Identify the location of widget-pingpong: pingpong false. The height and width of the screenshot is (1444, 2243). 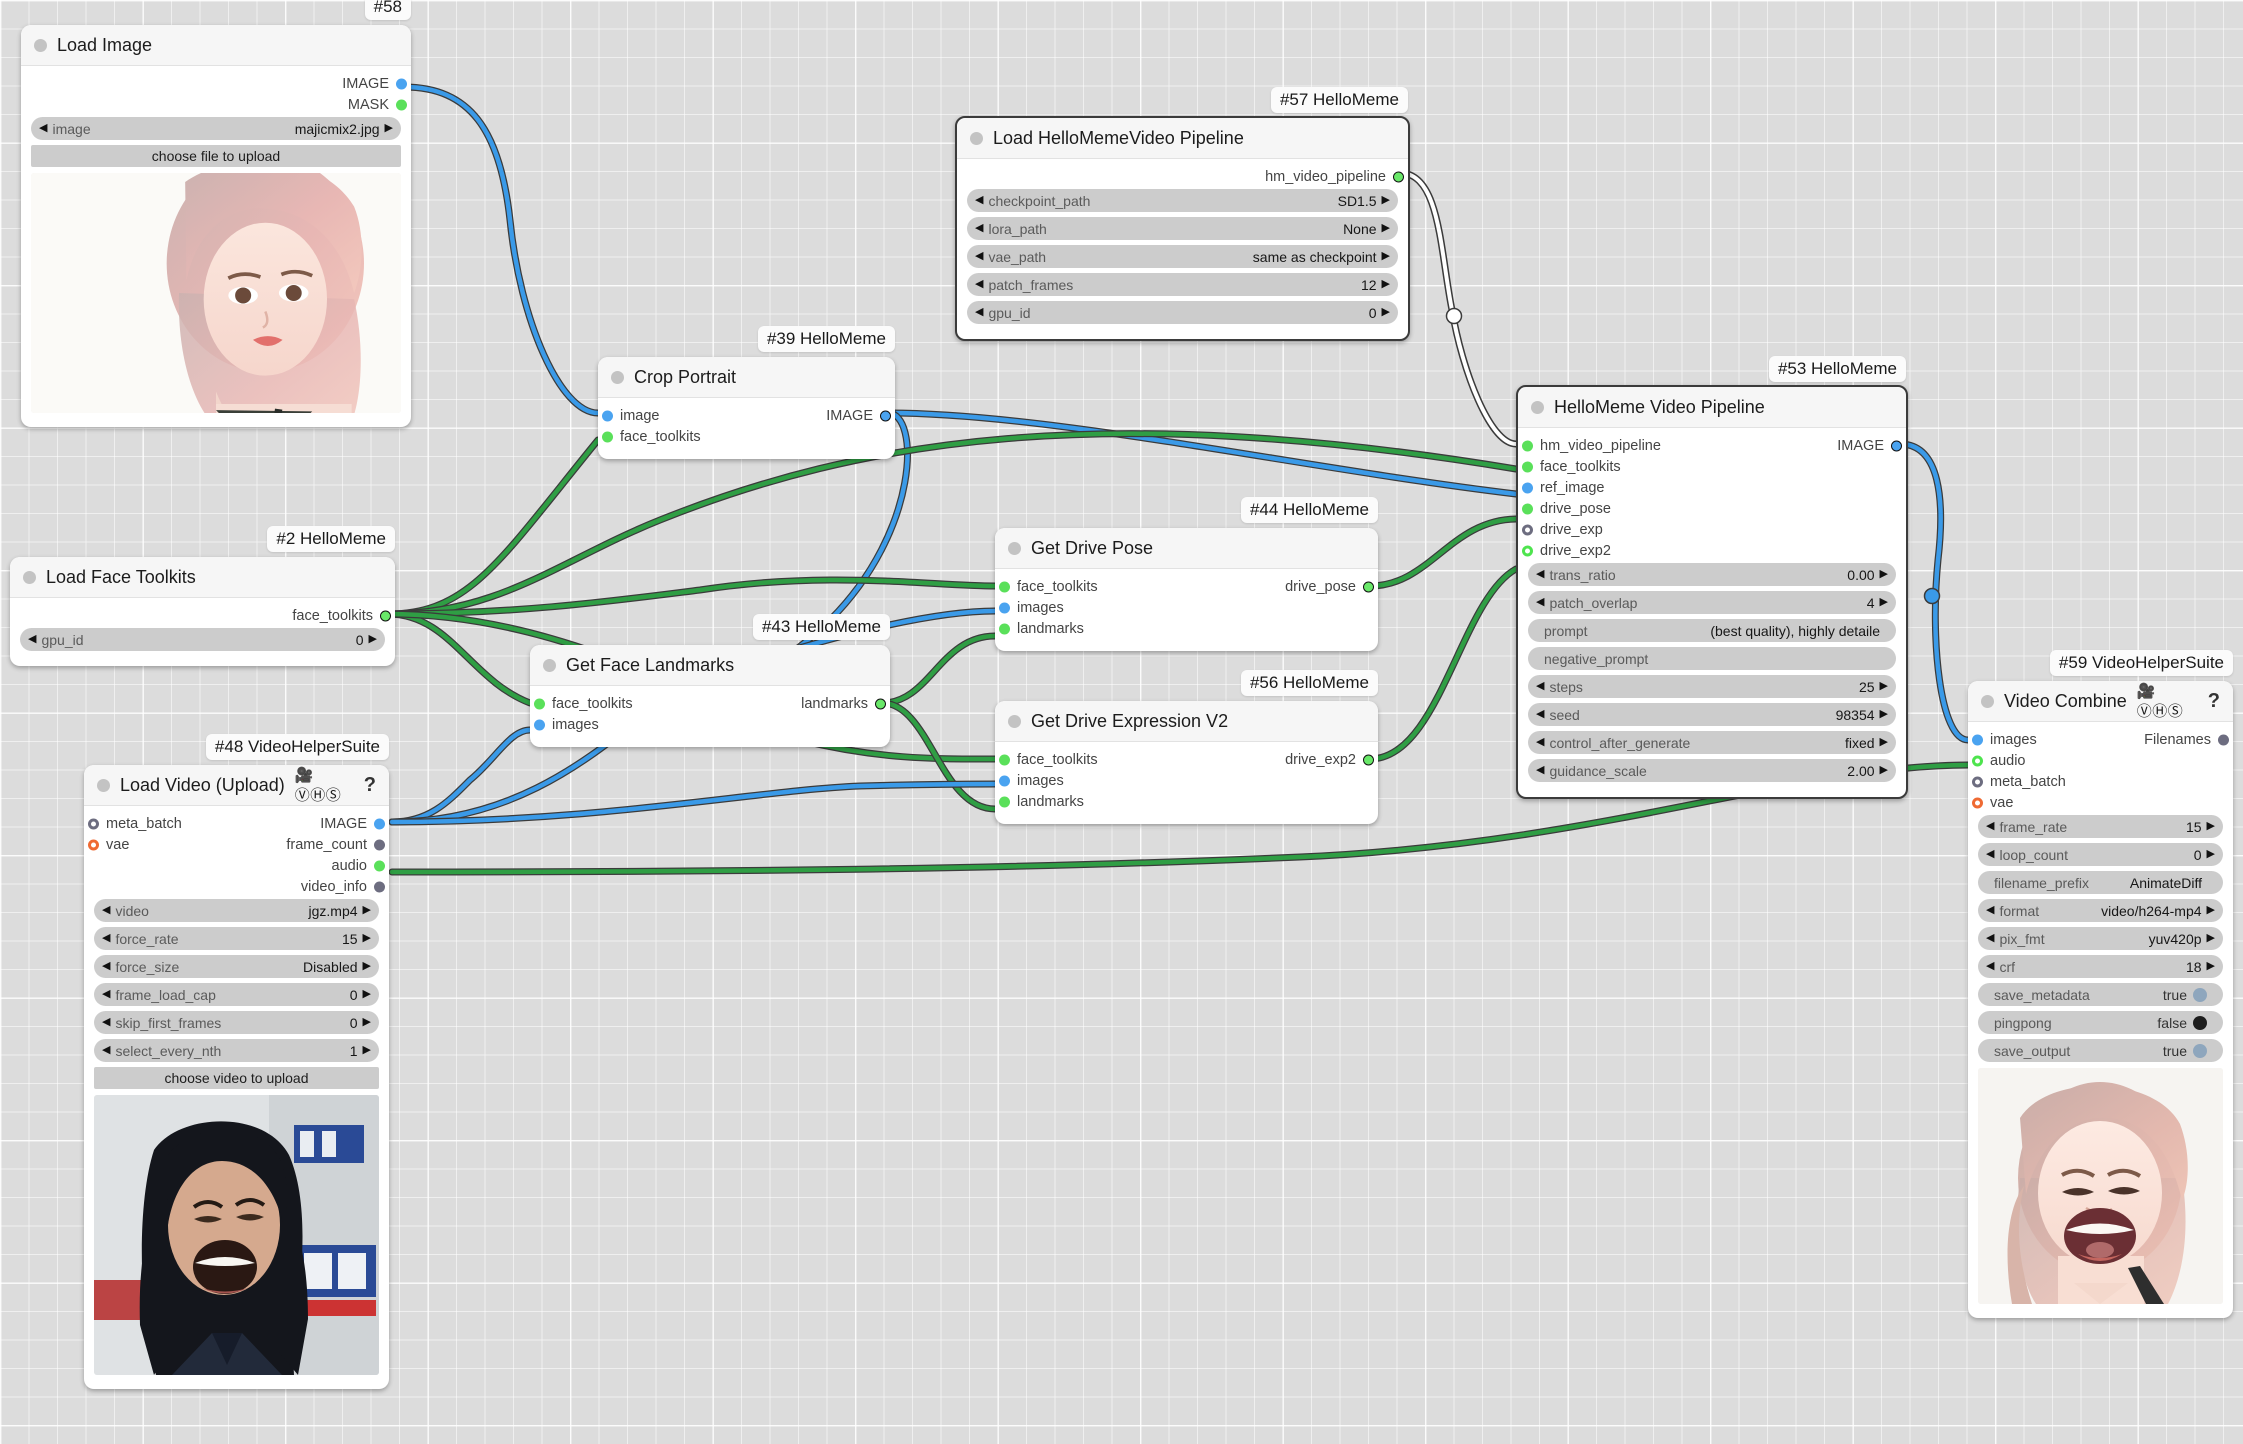
(2100, 1022).